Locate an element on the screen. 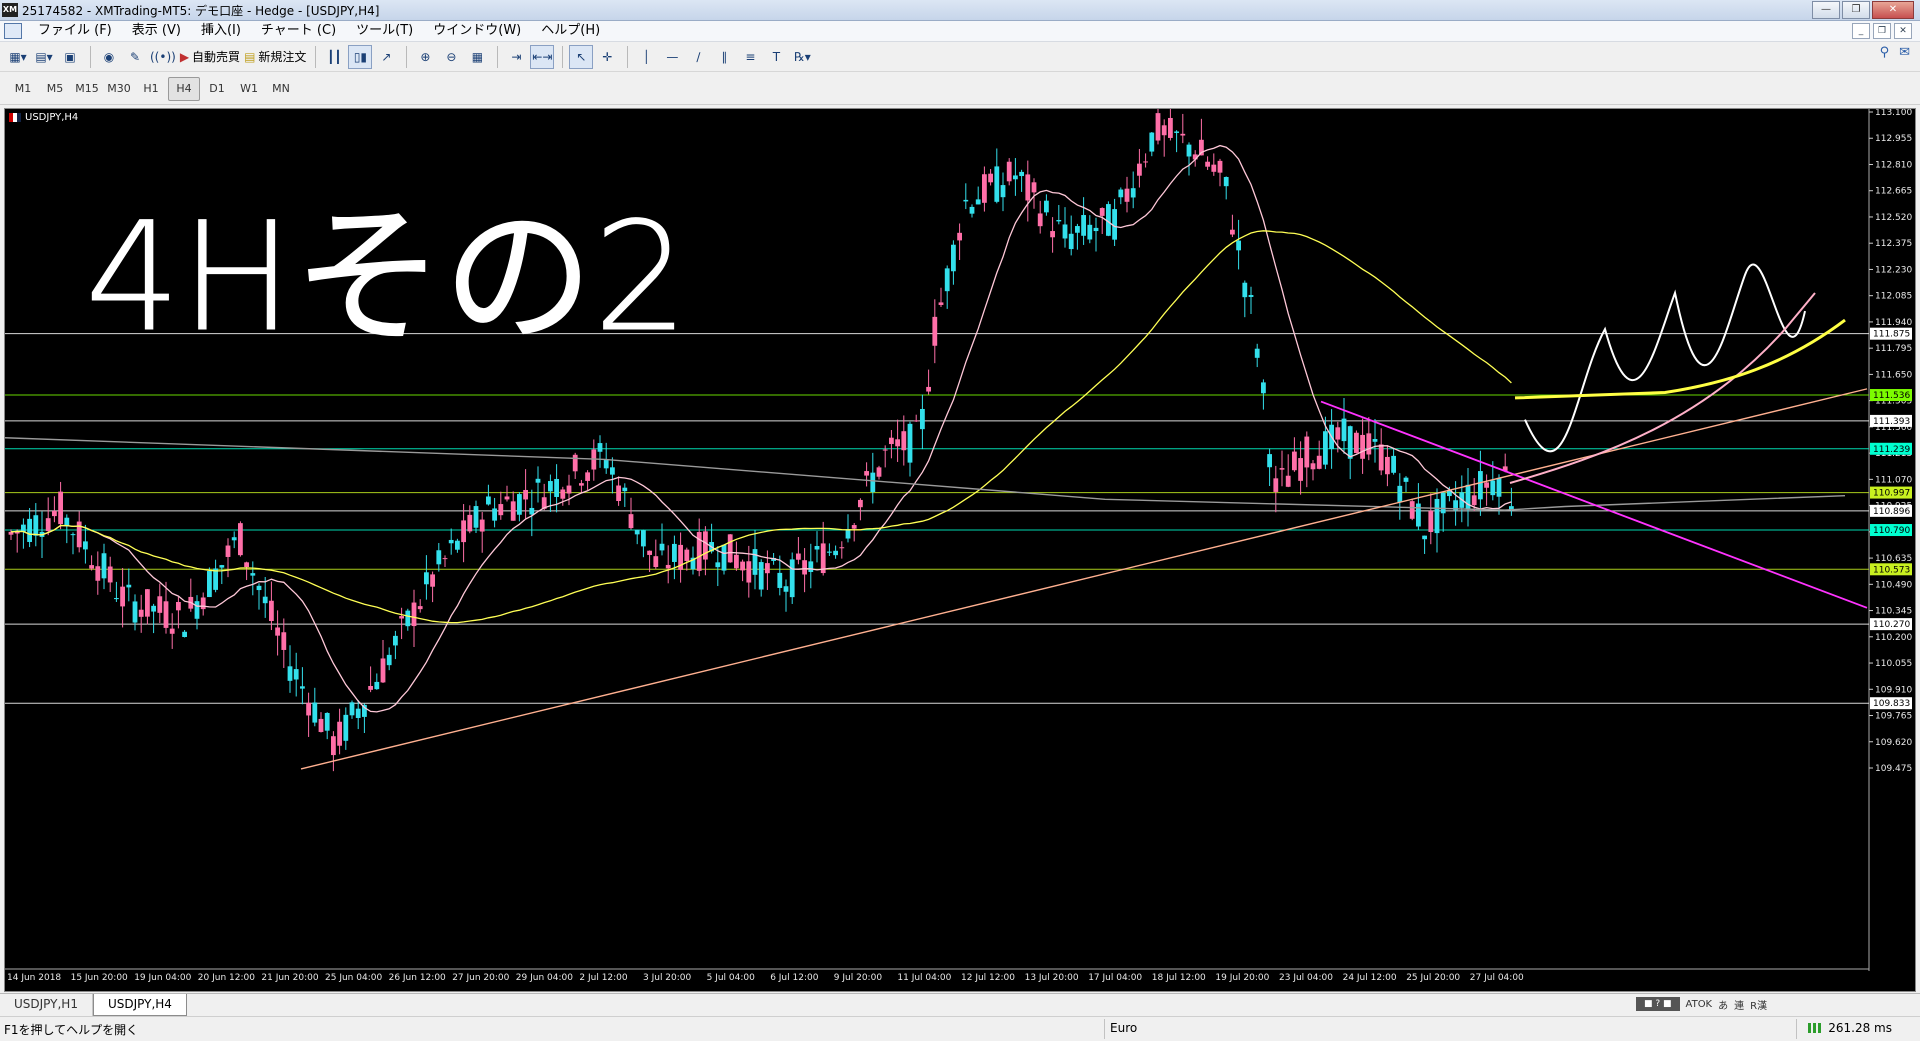 Image resolution: width=1920 pixels, height=1041 pixels. menu-file: ファイル (F) is located at coordinates (75, 31).